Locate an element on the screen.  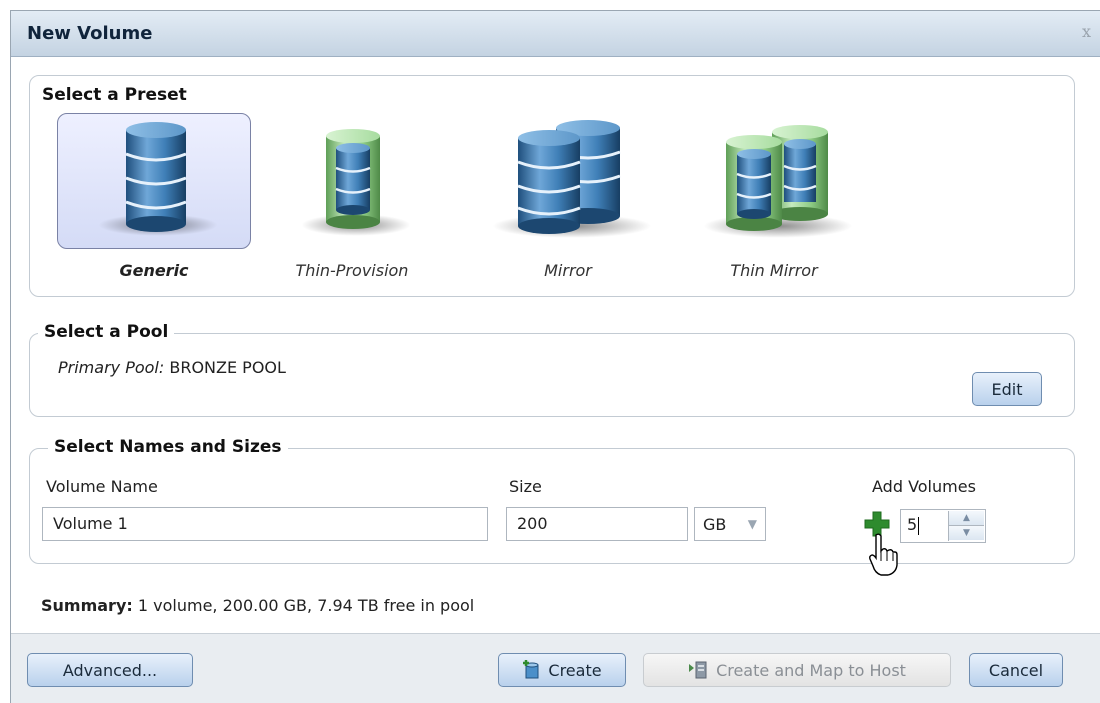
preset-thin-provision: Thin-Provision is located at coordinates (352, 196).